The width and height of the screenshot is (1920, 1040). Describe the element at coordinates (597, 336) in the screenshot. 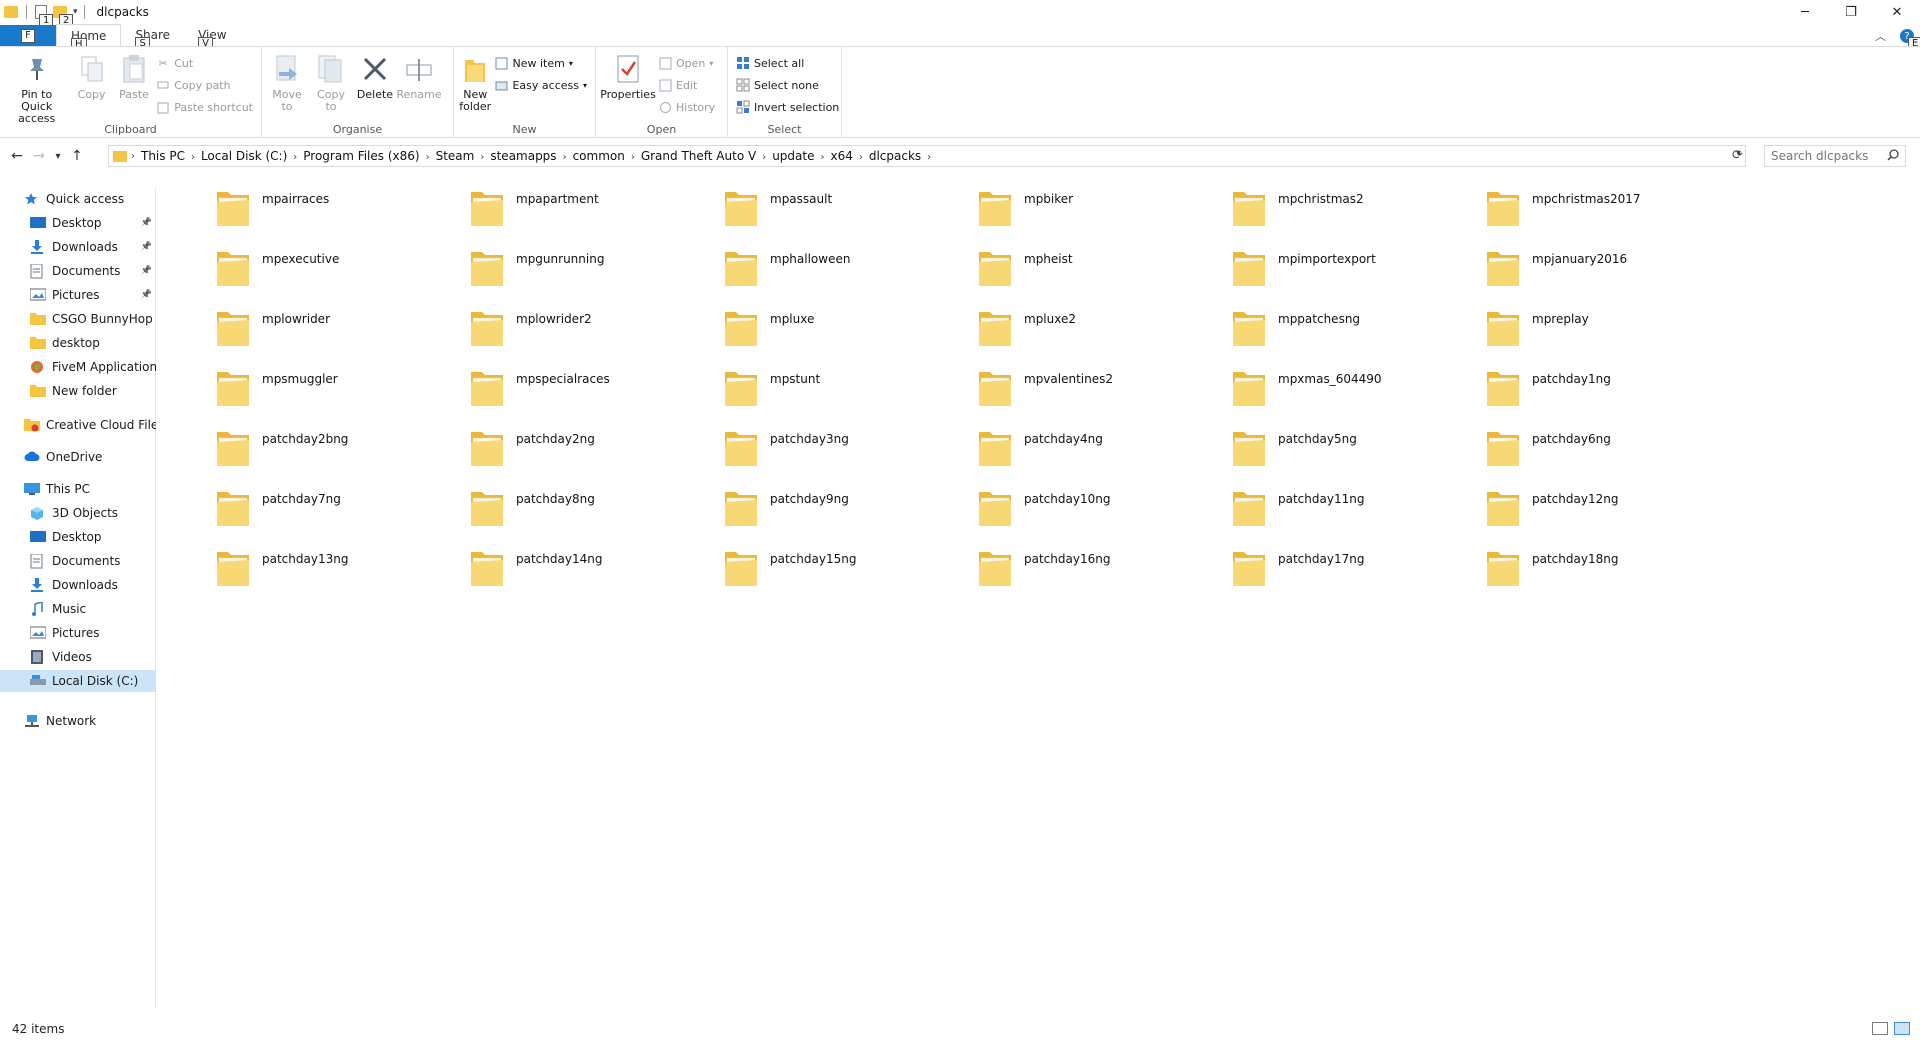

I see `folder-item: mplowrider2` at that location.